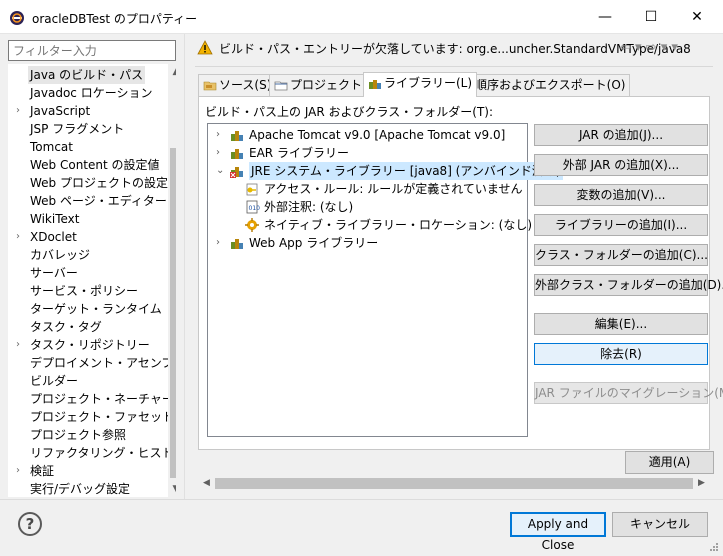 The height and width of the screenshot is (556, 723). What do you see at coordinates (84, 237) in the screenshot?
I see `nav-item: › XDoclet` at bounding box center [84, 237].